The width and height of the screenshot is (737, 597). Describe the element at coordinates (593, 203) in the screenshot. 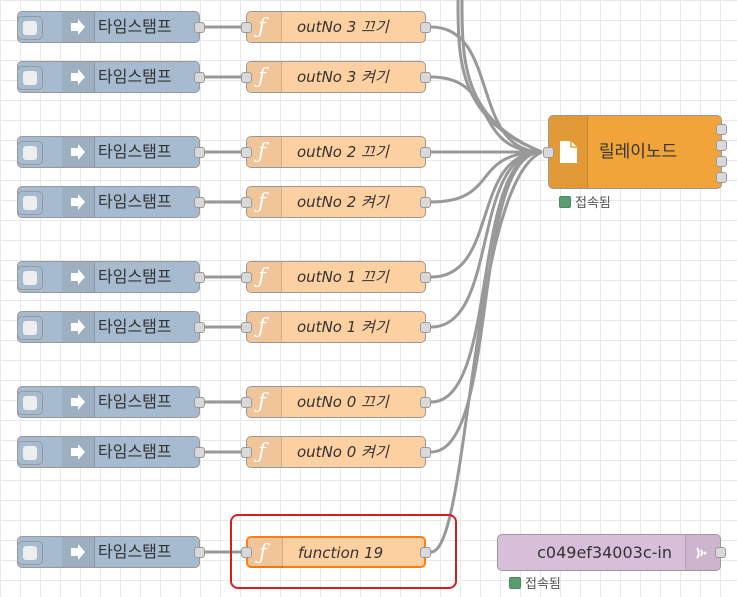

I see `relay-status-text: 접속됨` at that location.